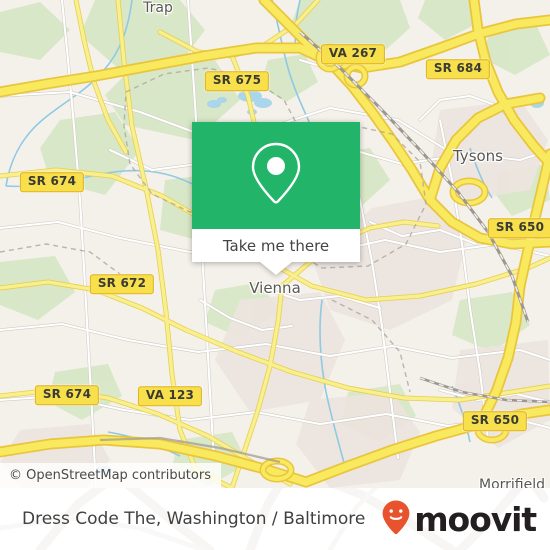  I want to click on location-popup: Take me there, so click(276, 198).